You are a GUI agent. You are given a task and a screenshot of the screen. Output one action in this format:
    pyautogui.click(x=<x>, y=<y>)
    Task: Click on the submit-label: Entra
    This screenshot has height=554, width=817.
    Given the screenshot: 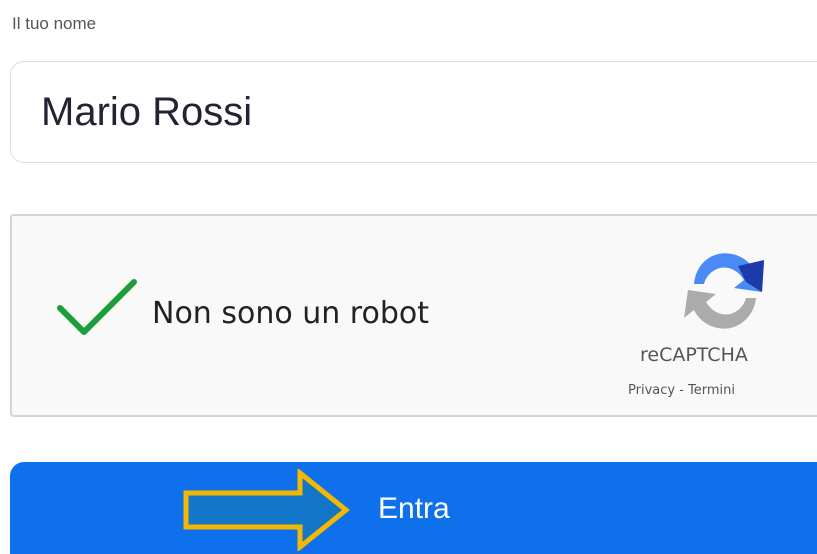 What is the action you would take?
    pyautogui.click(x=414, y=508)
    